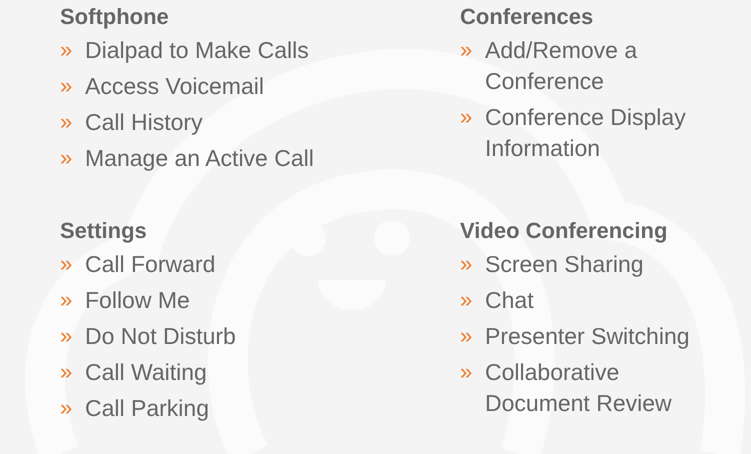  Describe the element at coordinates (104, 231) in the screenshot. I see `section-heading: Settings` at that location.